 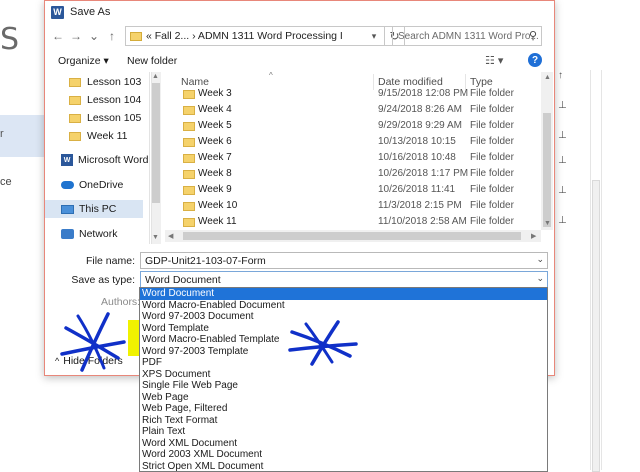 I want to click on nav-item-microsoft-word: W Microsoft Word, so click(x=96, y=160).